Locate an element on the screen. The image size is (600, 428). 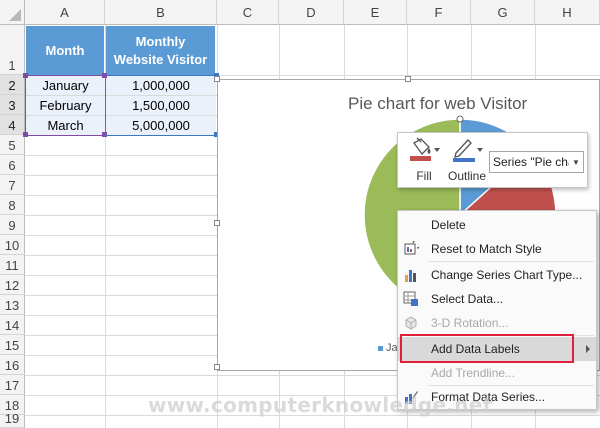
row-header-2: 2 is located at coordinates (12, 85).